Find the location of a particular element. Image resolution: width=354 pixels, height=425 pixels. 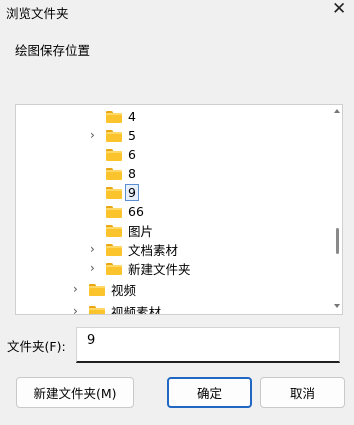

tree-item-label: 文档素材 is located at coordinates (153, 250).